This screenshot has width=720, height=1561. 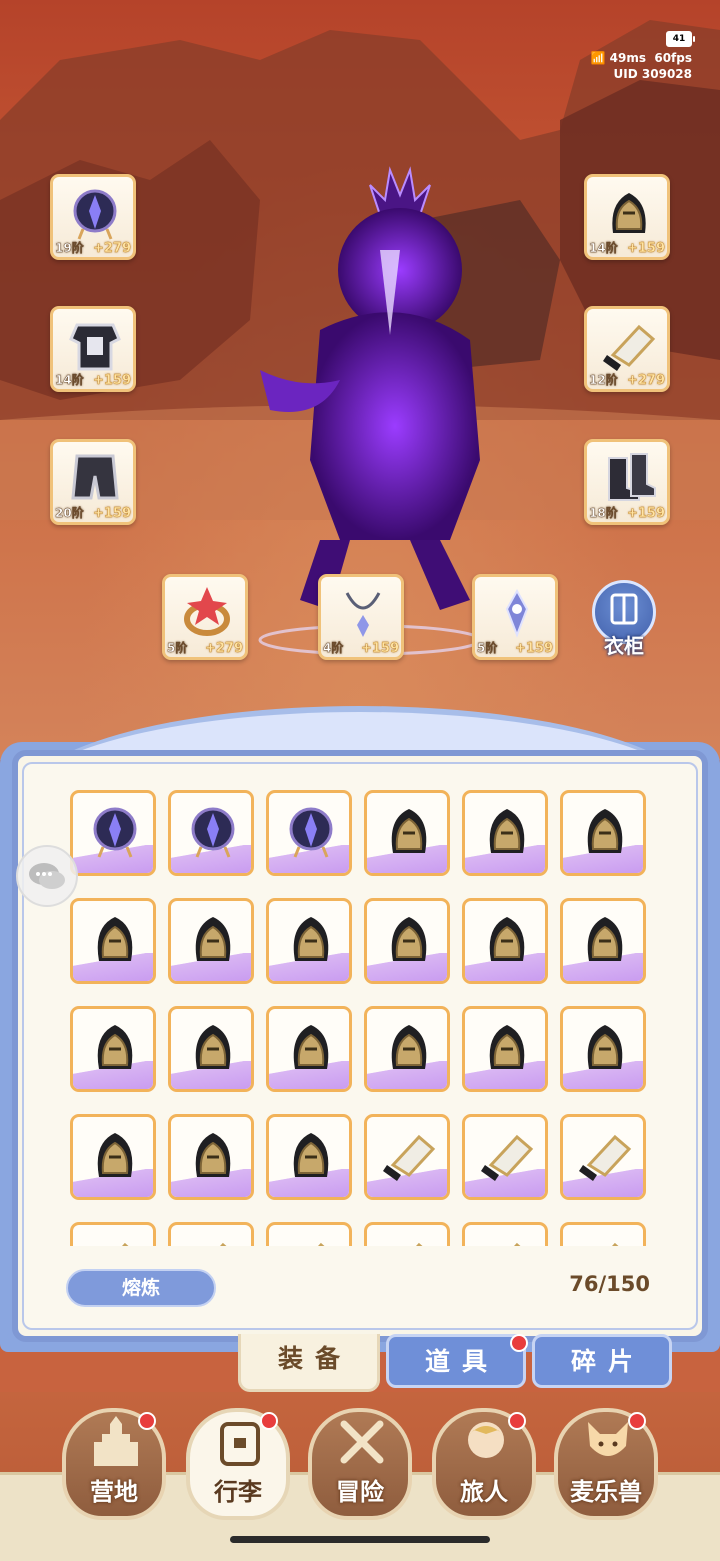 I want to click on slot-tier: 12阶, so click(x=603, y=380).